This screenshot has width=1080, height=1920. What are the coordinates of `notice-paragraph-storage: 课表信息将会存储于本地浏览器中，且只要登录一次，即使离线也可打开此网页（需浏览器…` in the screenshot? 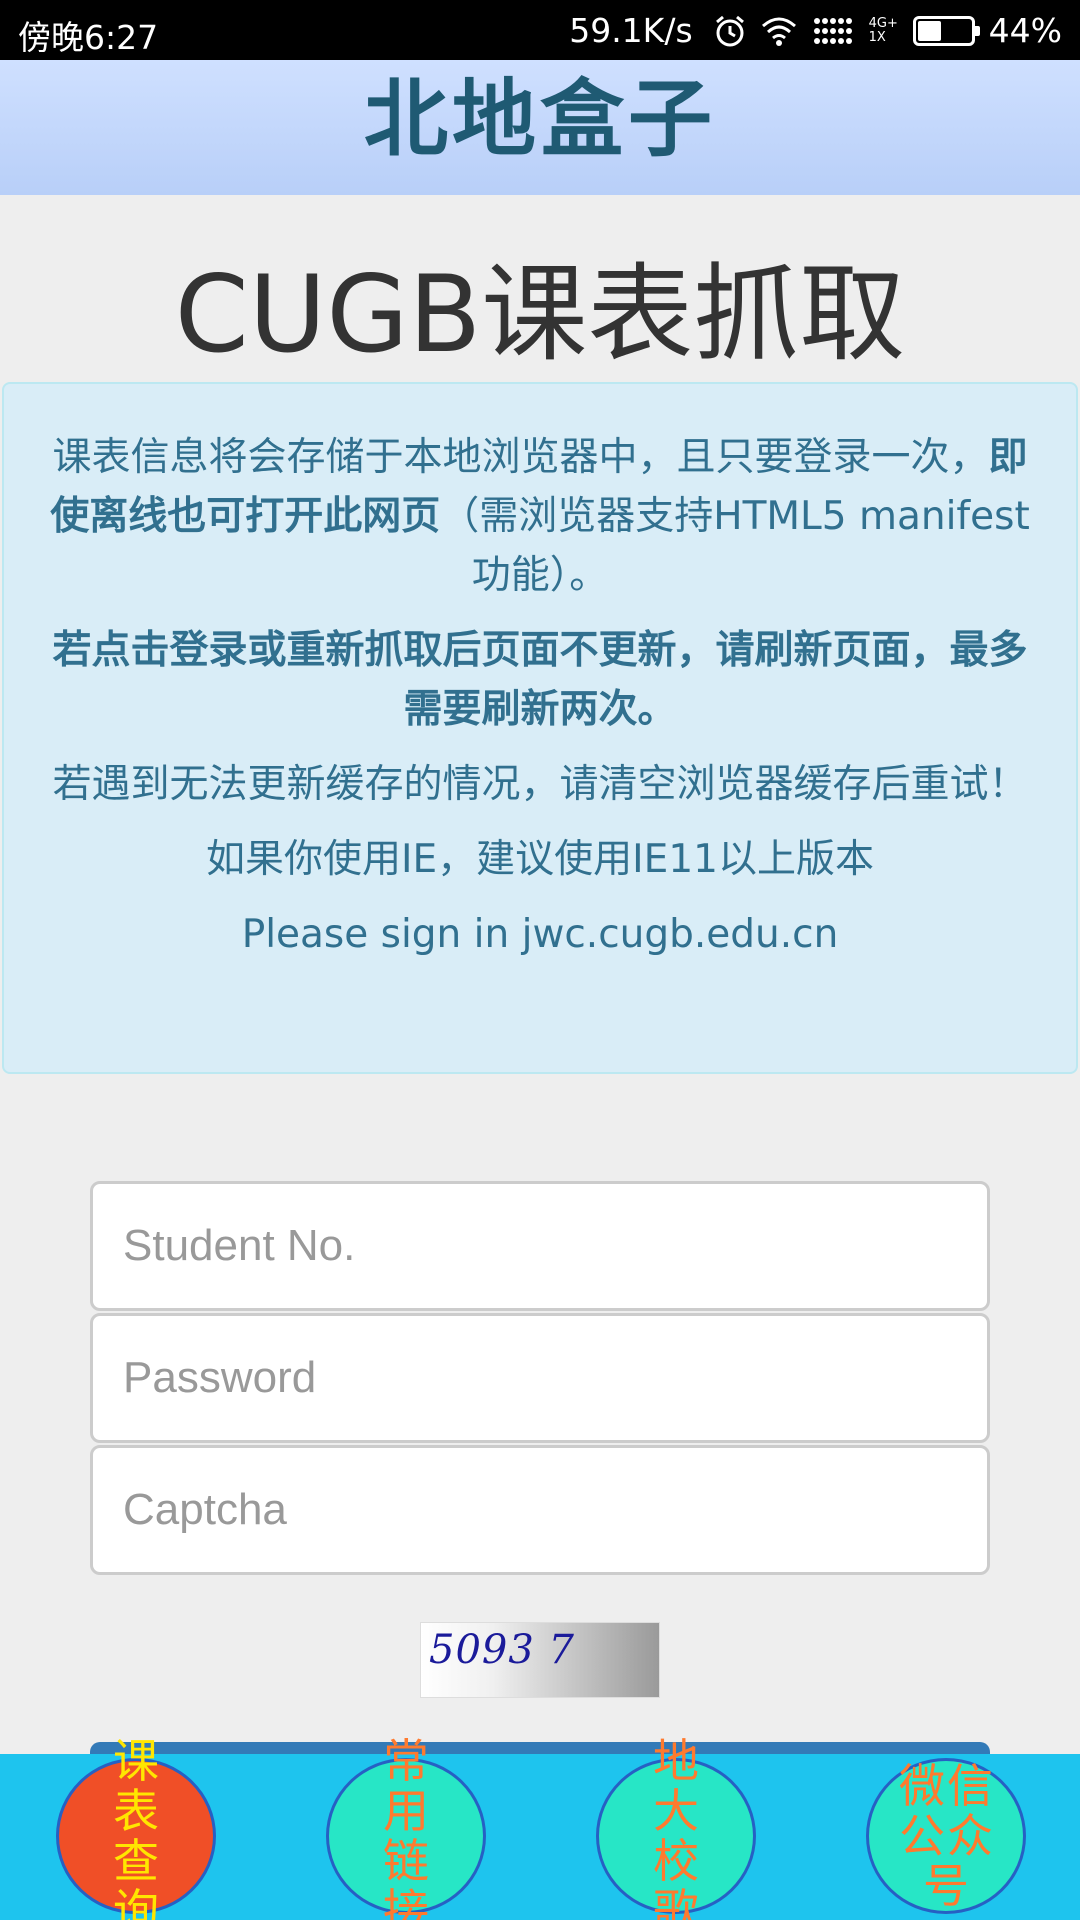 It's located at (540, 516).